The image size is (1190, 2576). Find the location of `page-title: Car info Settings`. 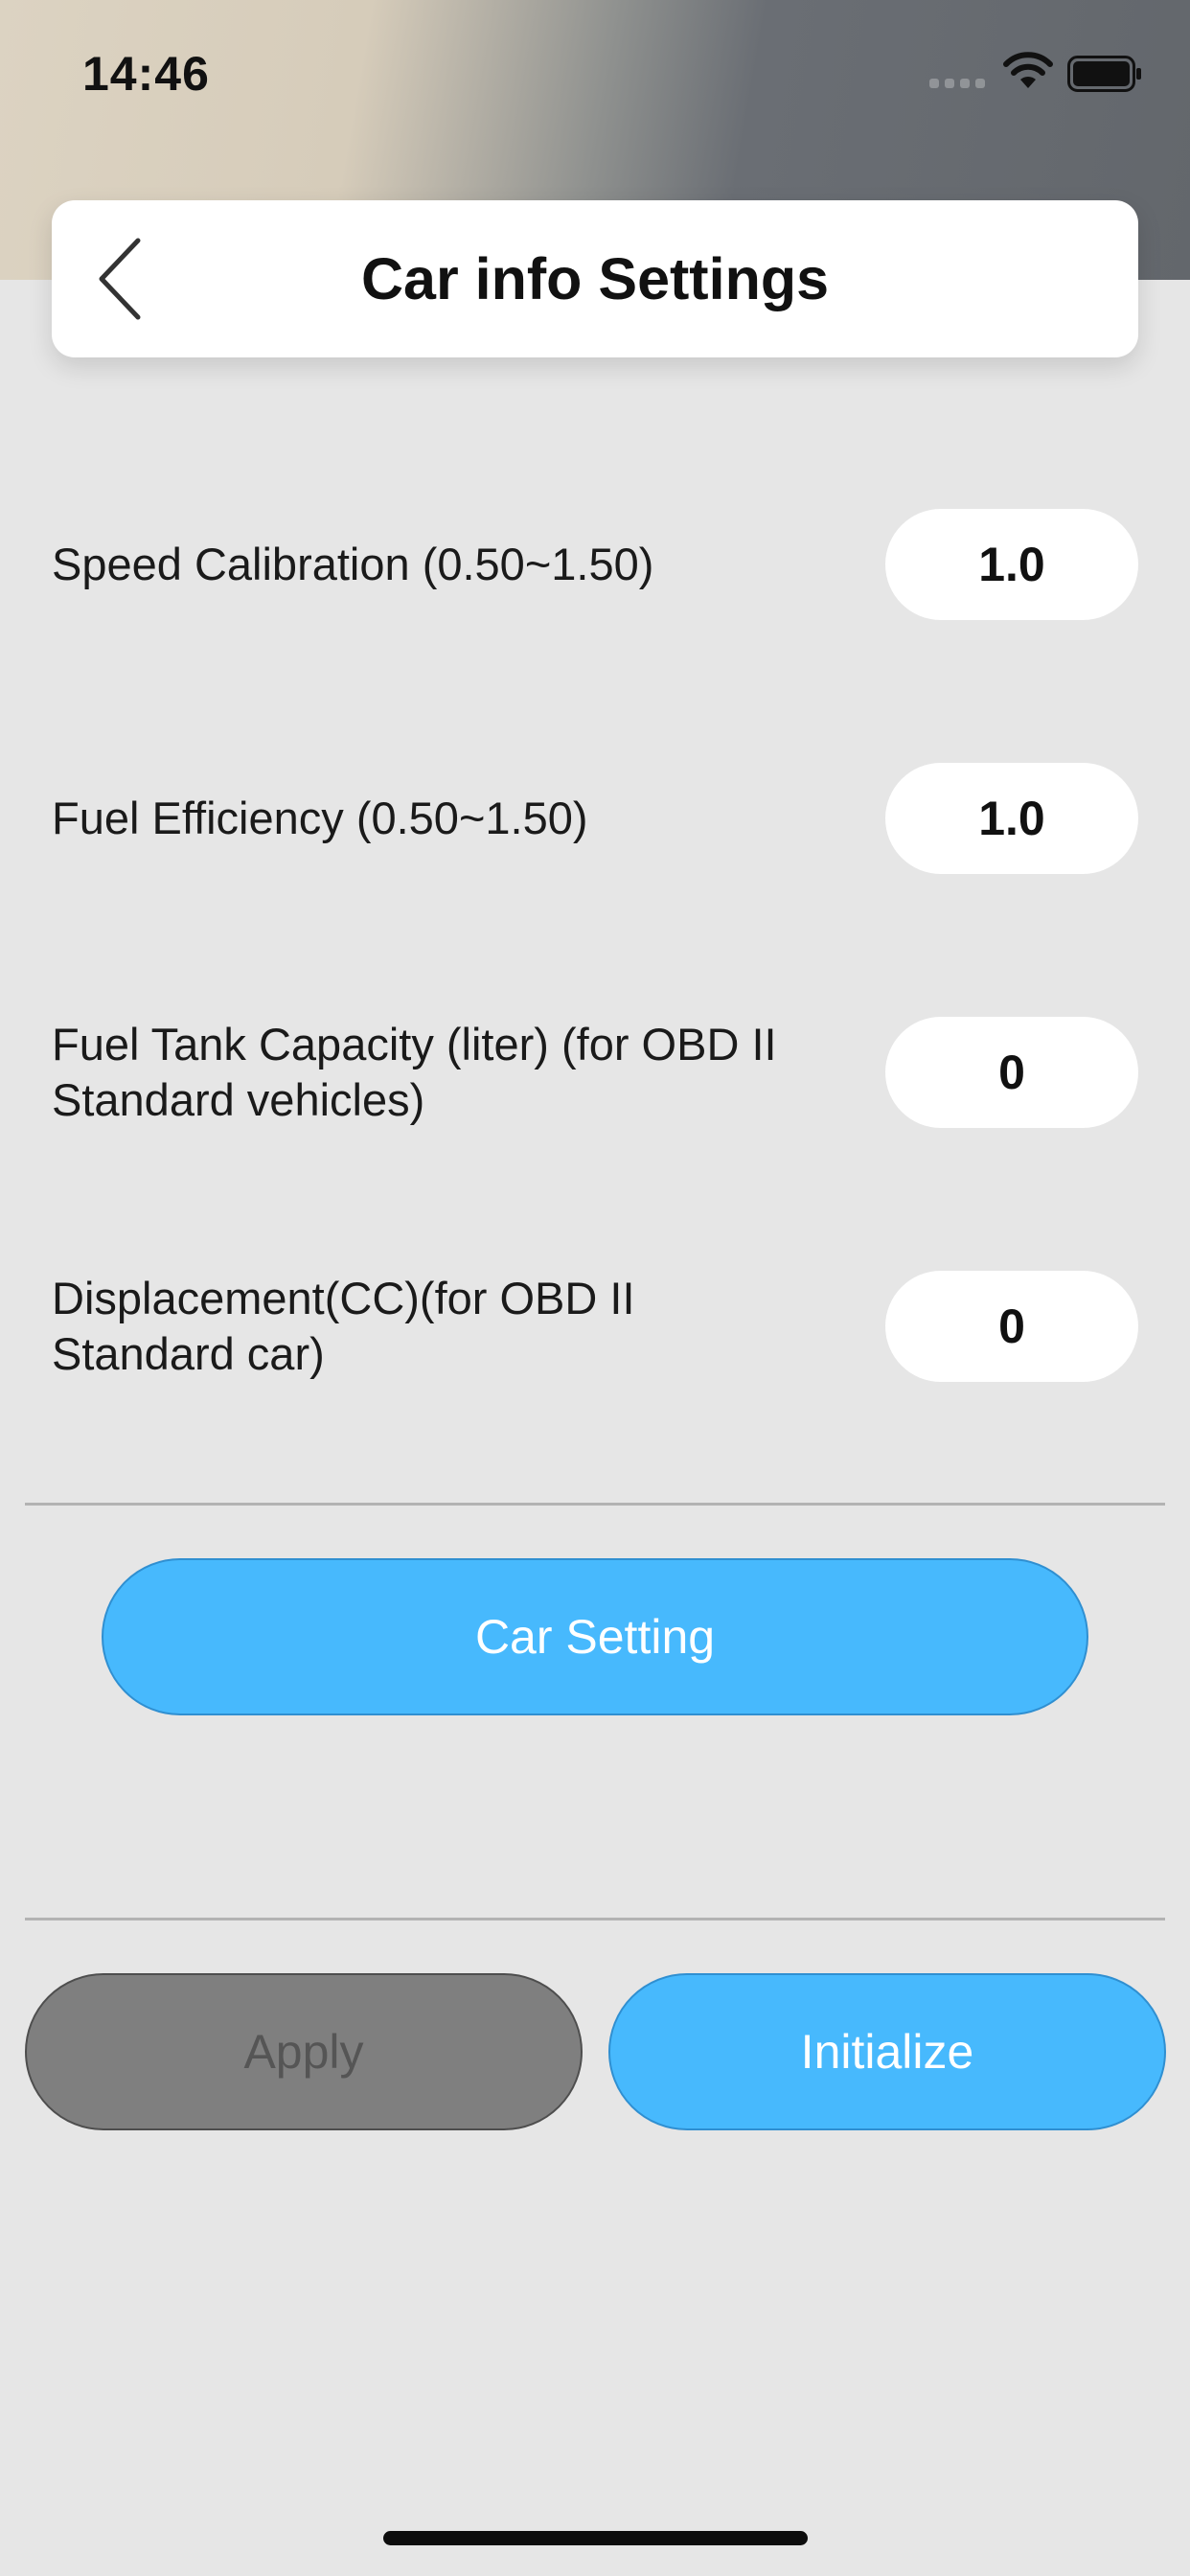

page-title: Car info Settings is located at coordinates (595, 278).